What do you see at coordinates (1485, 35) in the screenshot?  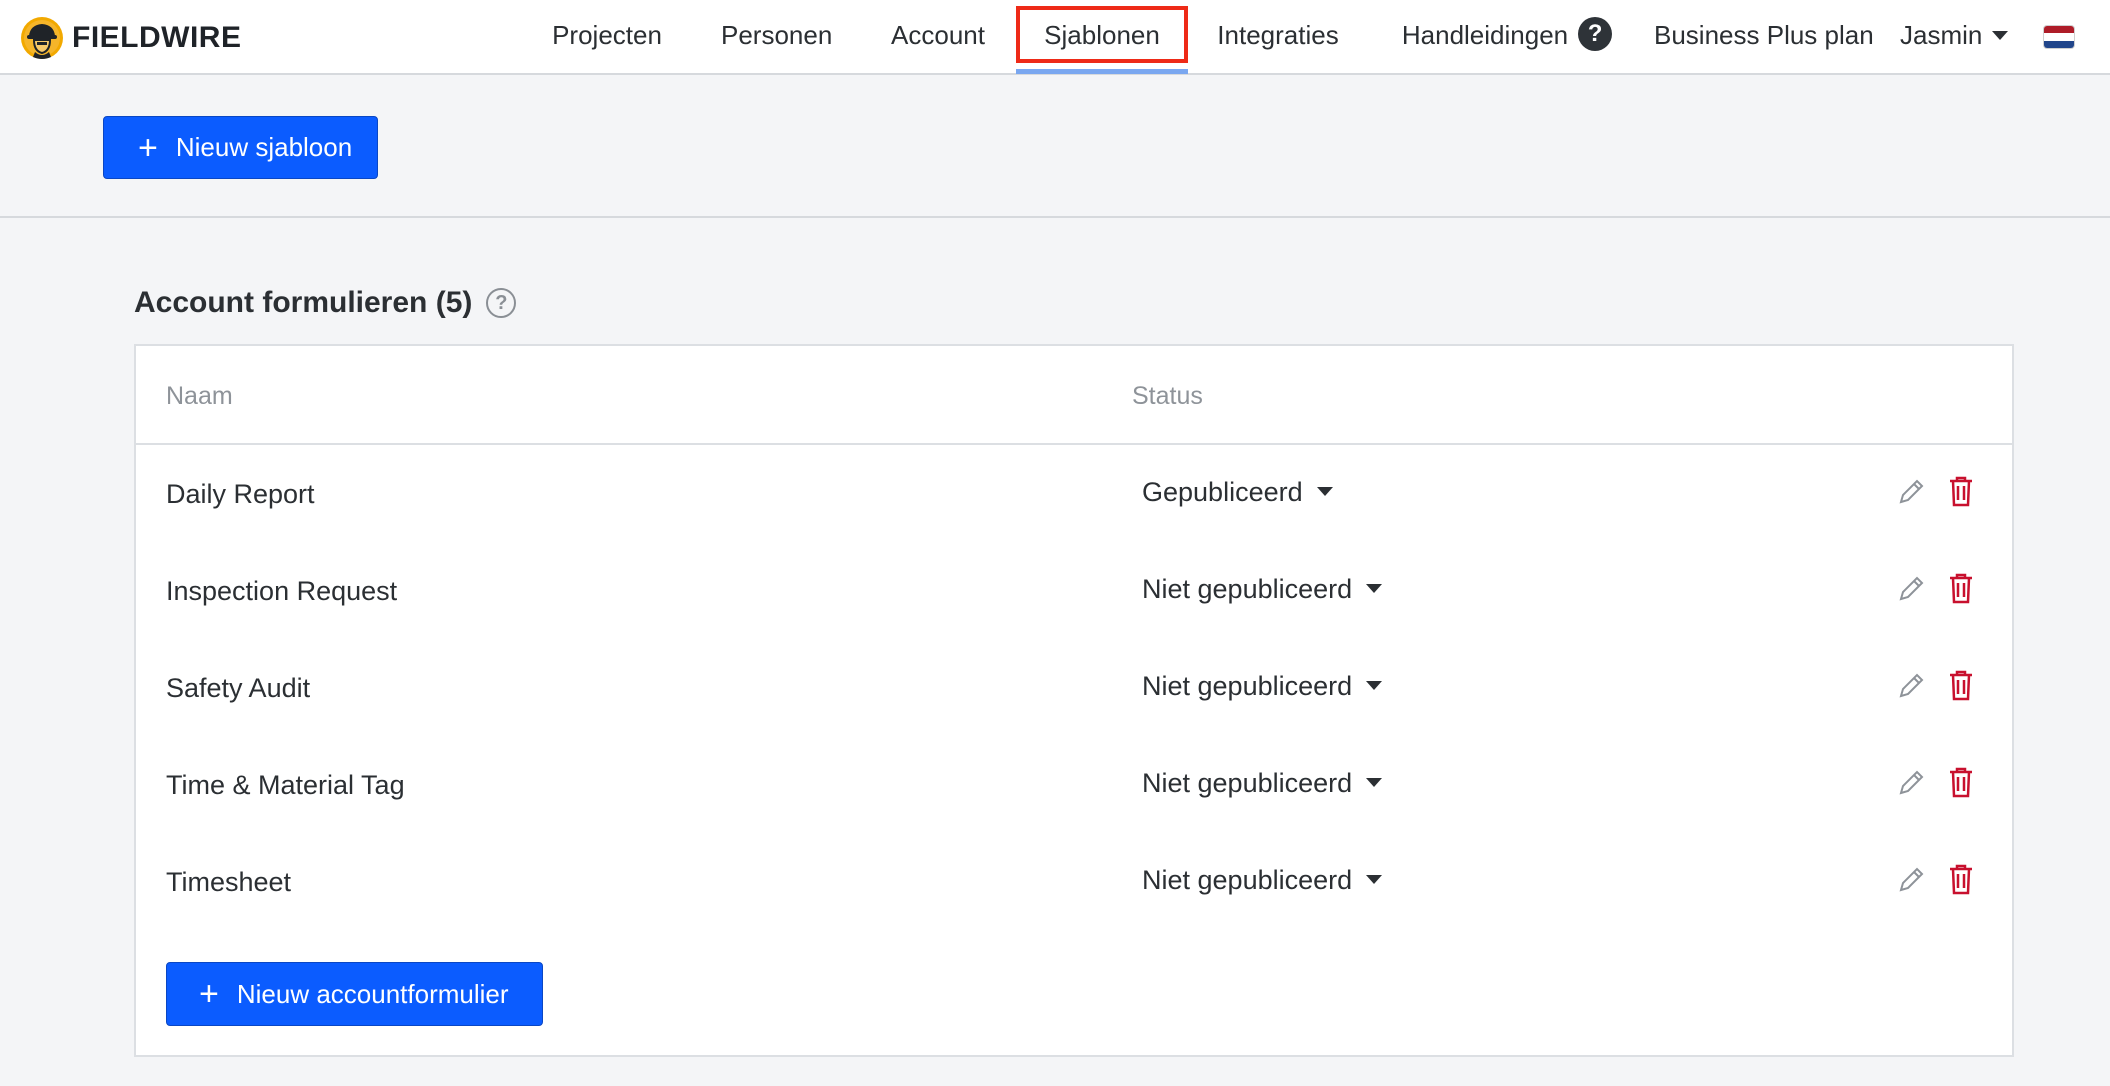 I see `nav-handleidingen-label: Handleidingen` at bounding box center [1485, 35].